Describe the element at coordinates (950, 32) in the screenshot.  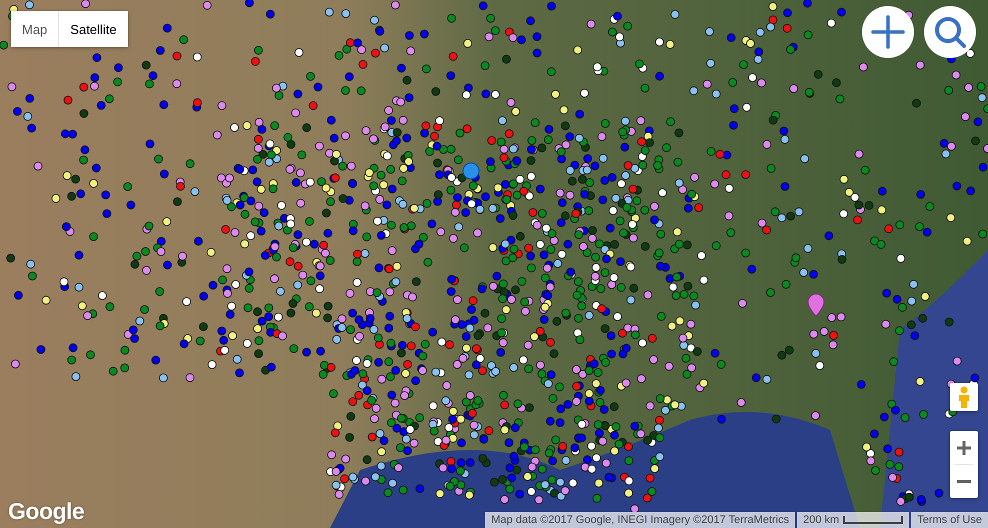
I see `search-icon` at that location.